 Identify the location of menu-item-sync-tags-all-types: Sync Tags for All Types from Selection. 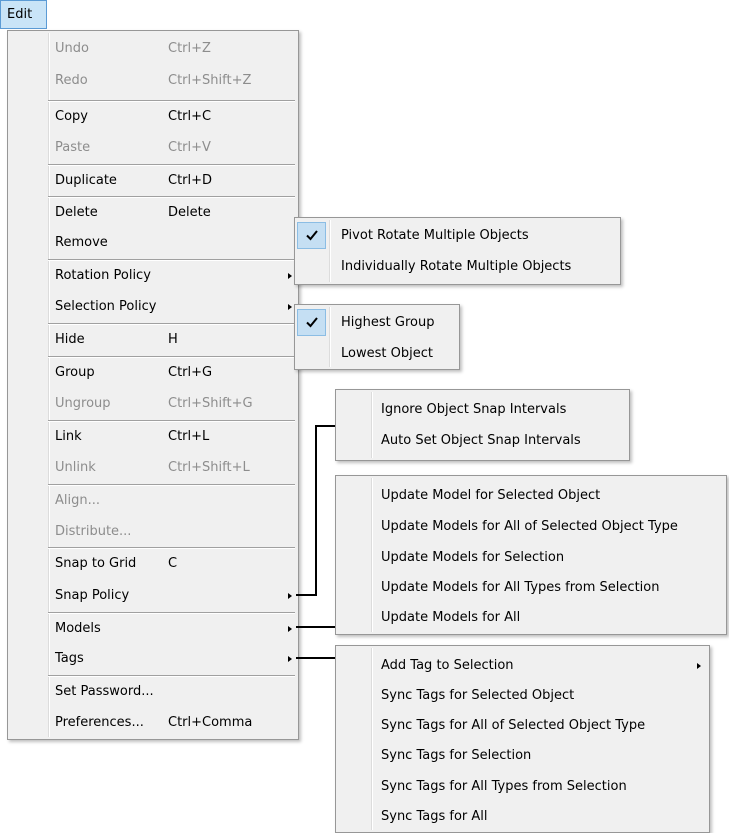
(522, 787).